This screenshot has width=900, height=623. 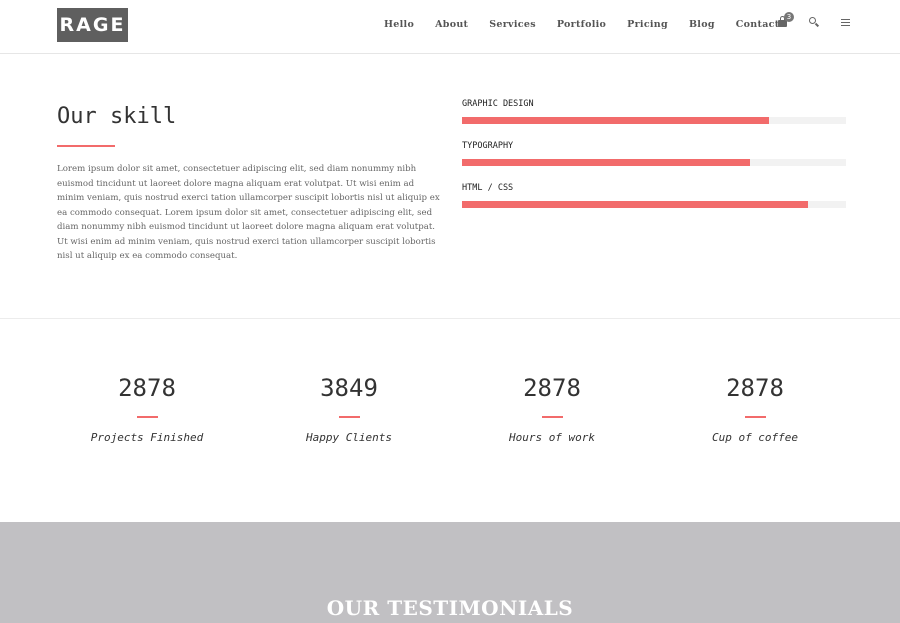 What do you see at coordinates (552, 408) in the screenshot?
I see `stat-hours-of-work: 2878 Hours of work` at bounding box center [552, 408].